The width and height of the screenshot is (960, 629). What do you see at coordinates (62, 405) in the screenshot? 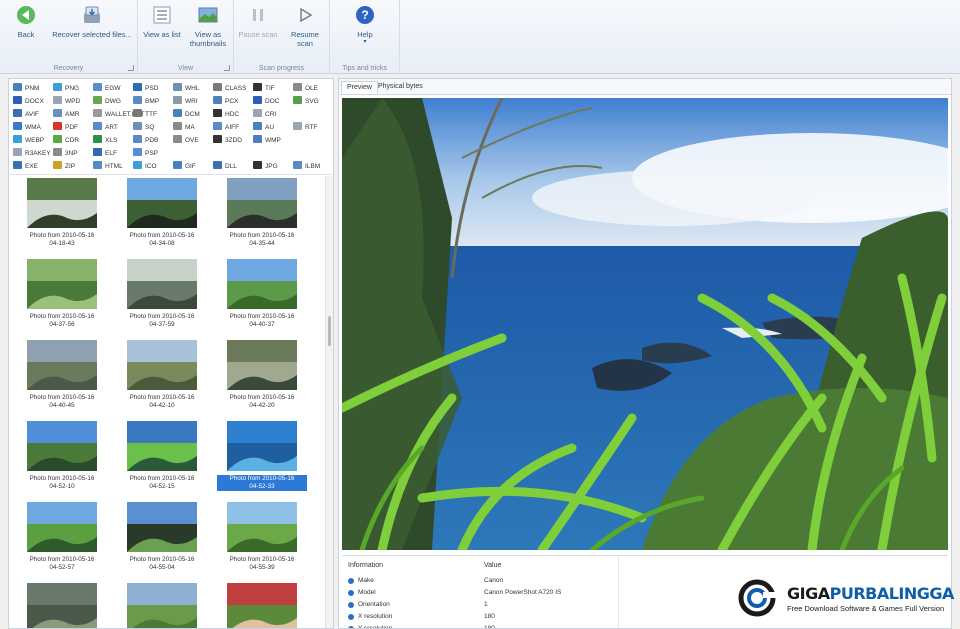
I see `thumbnail-caption-time: 04-40-45` at bounding box center [62, 405].